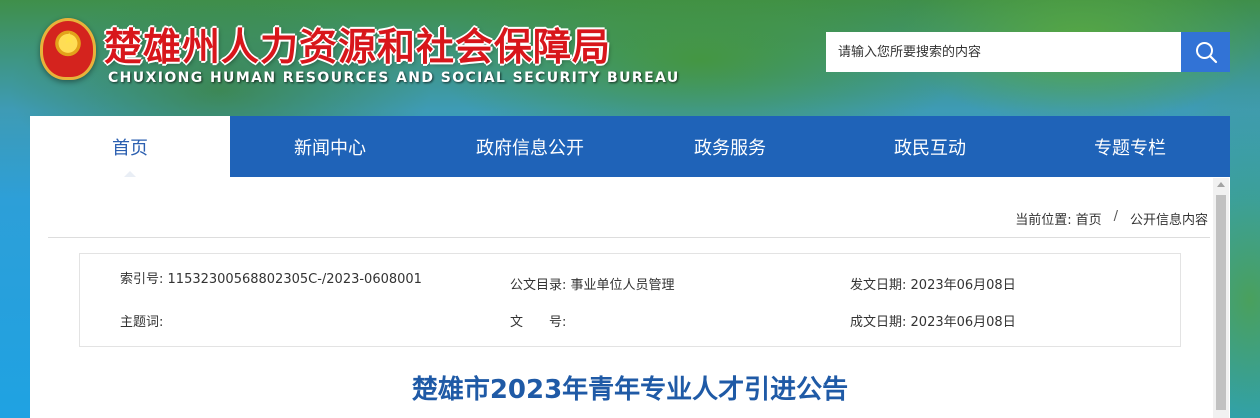 Image resolution: width=1260 pixels, height=418 pixels. What do you see at coordinates (1169, 218) in the screenshot?
I see `breadcrumb-current: 公开信息内容` at bounding box center [1169, 218].